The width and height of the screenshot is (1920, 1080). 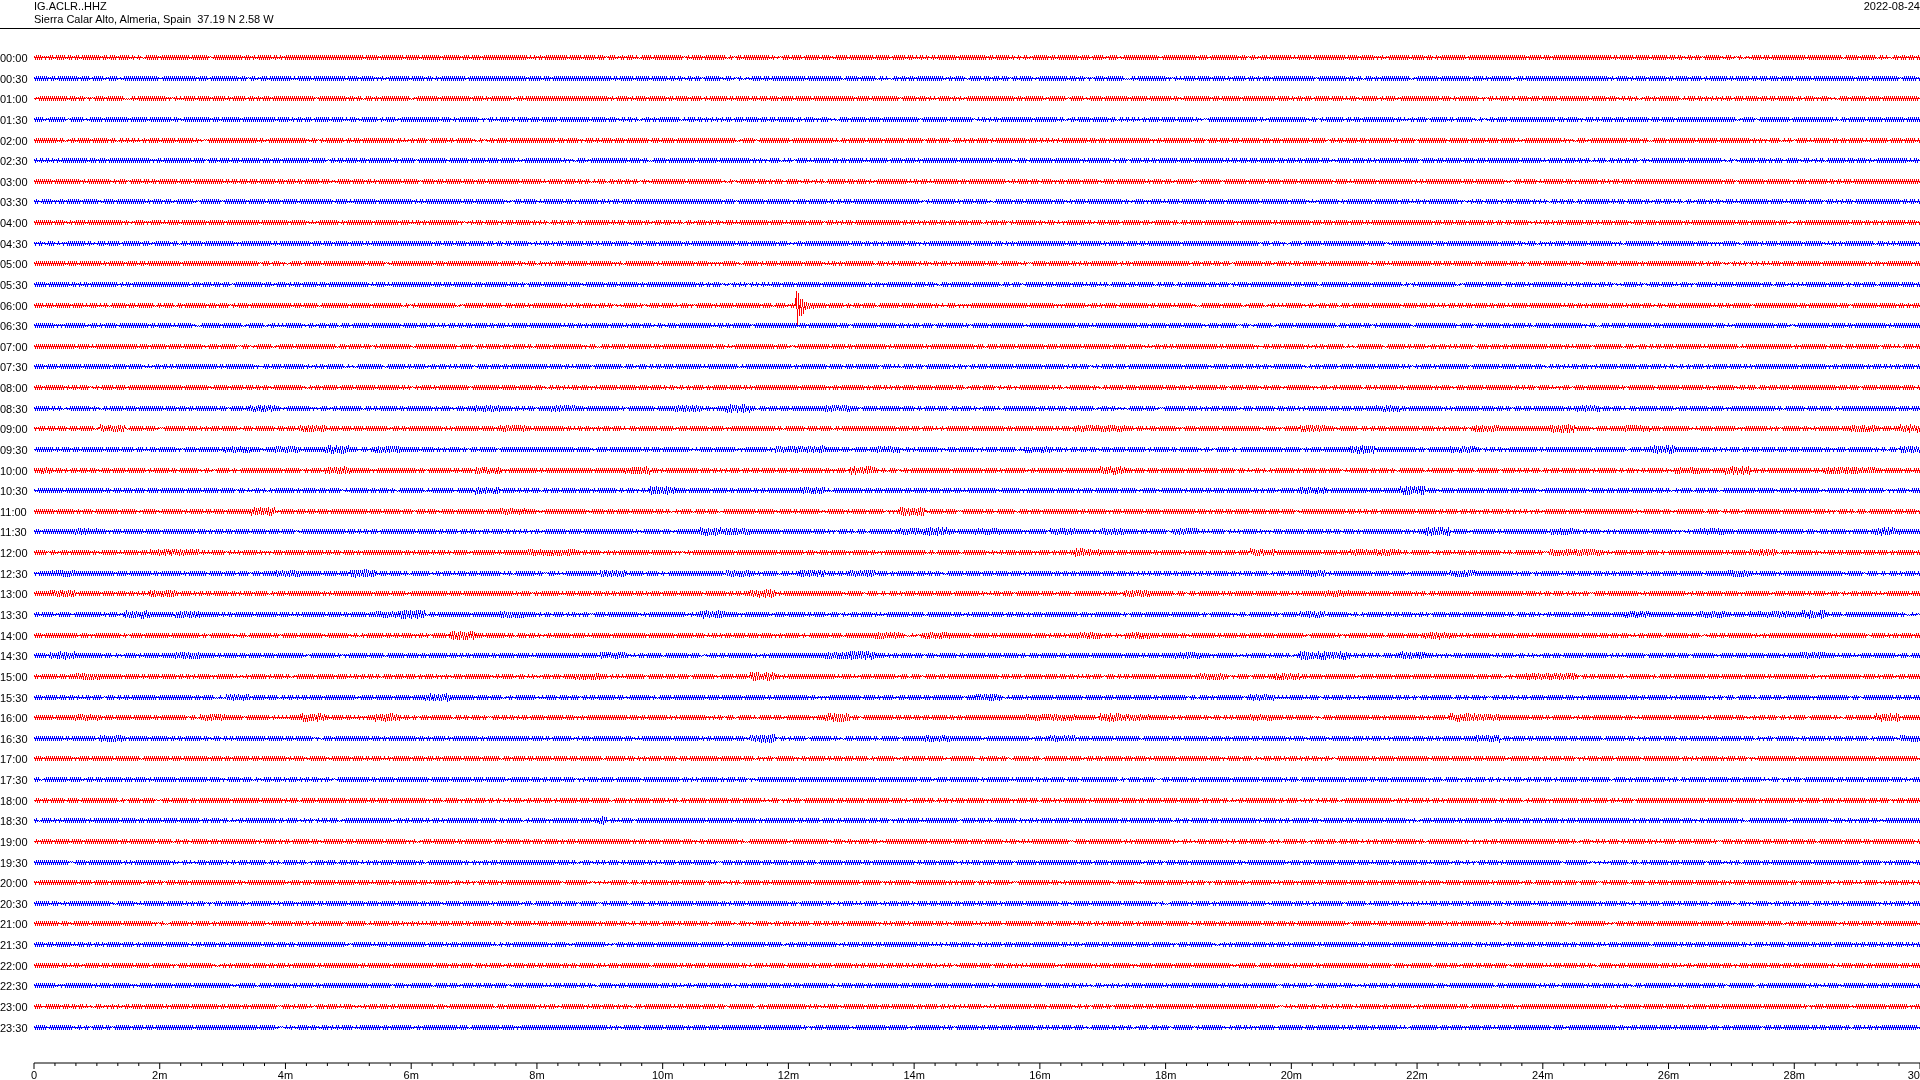 What do you see at coordinates (14, 1027) in the screenshot?
I see `time-label: 23:30` at bounding box center [14, 1027].